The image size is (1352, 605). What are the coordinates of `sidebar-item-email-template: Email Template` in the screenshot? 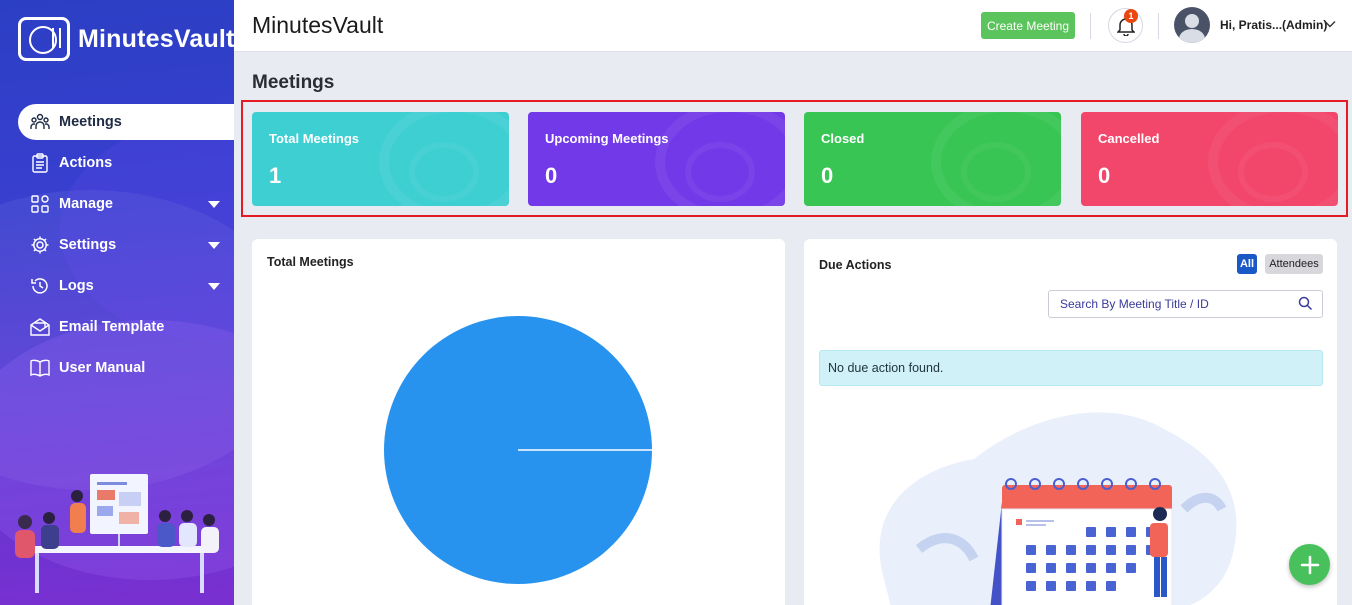 It's located at (126, 327).